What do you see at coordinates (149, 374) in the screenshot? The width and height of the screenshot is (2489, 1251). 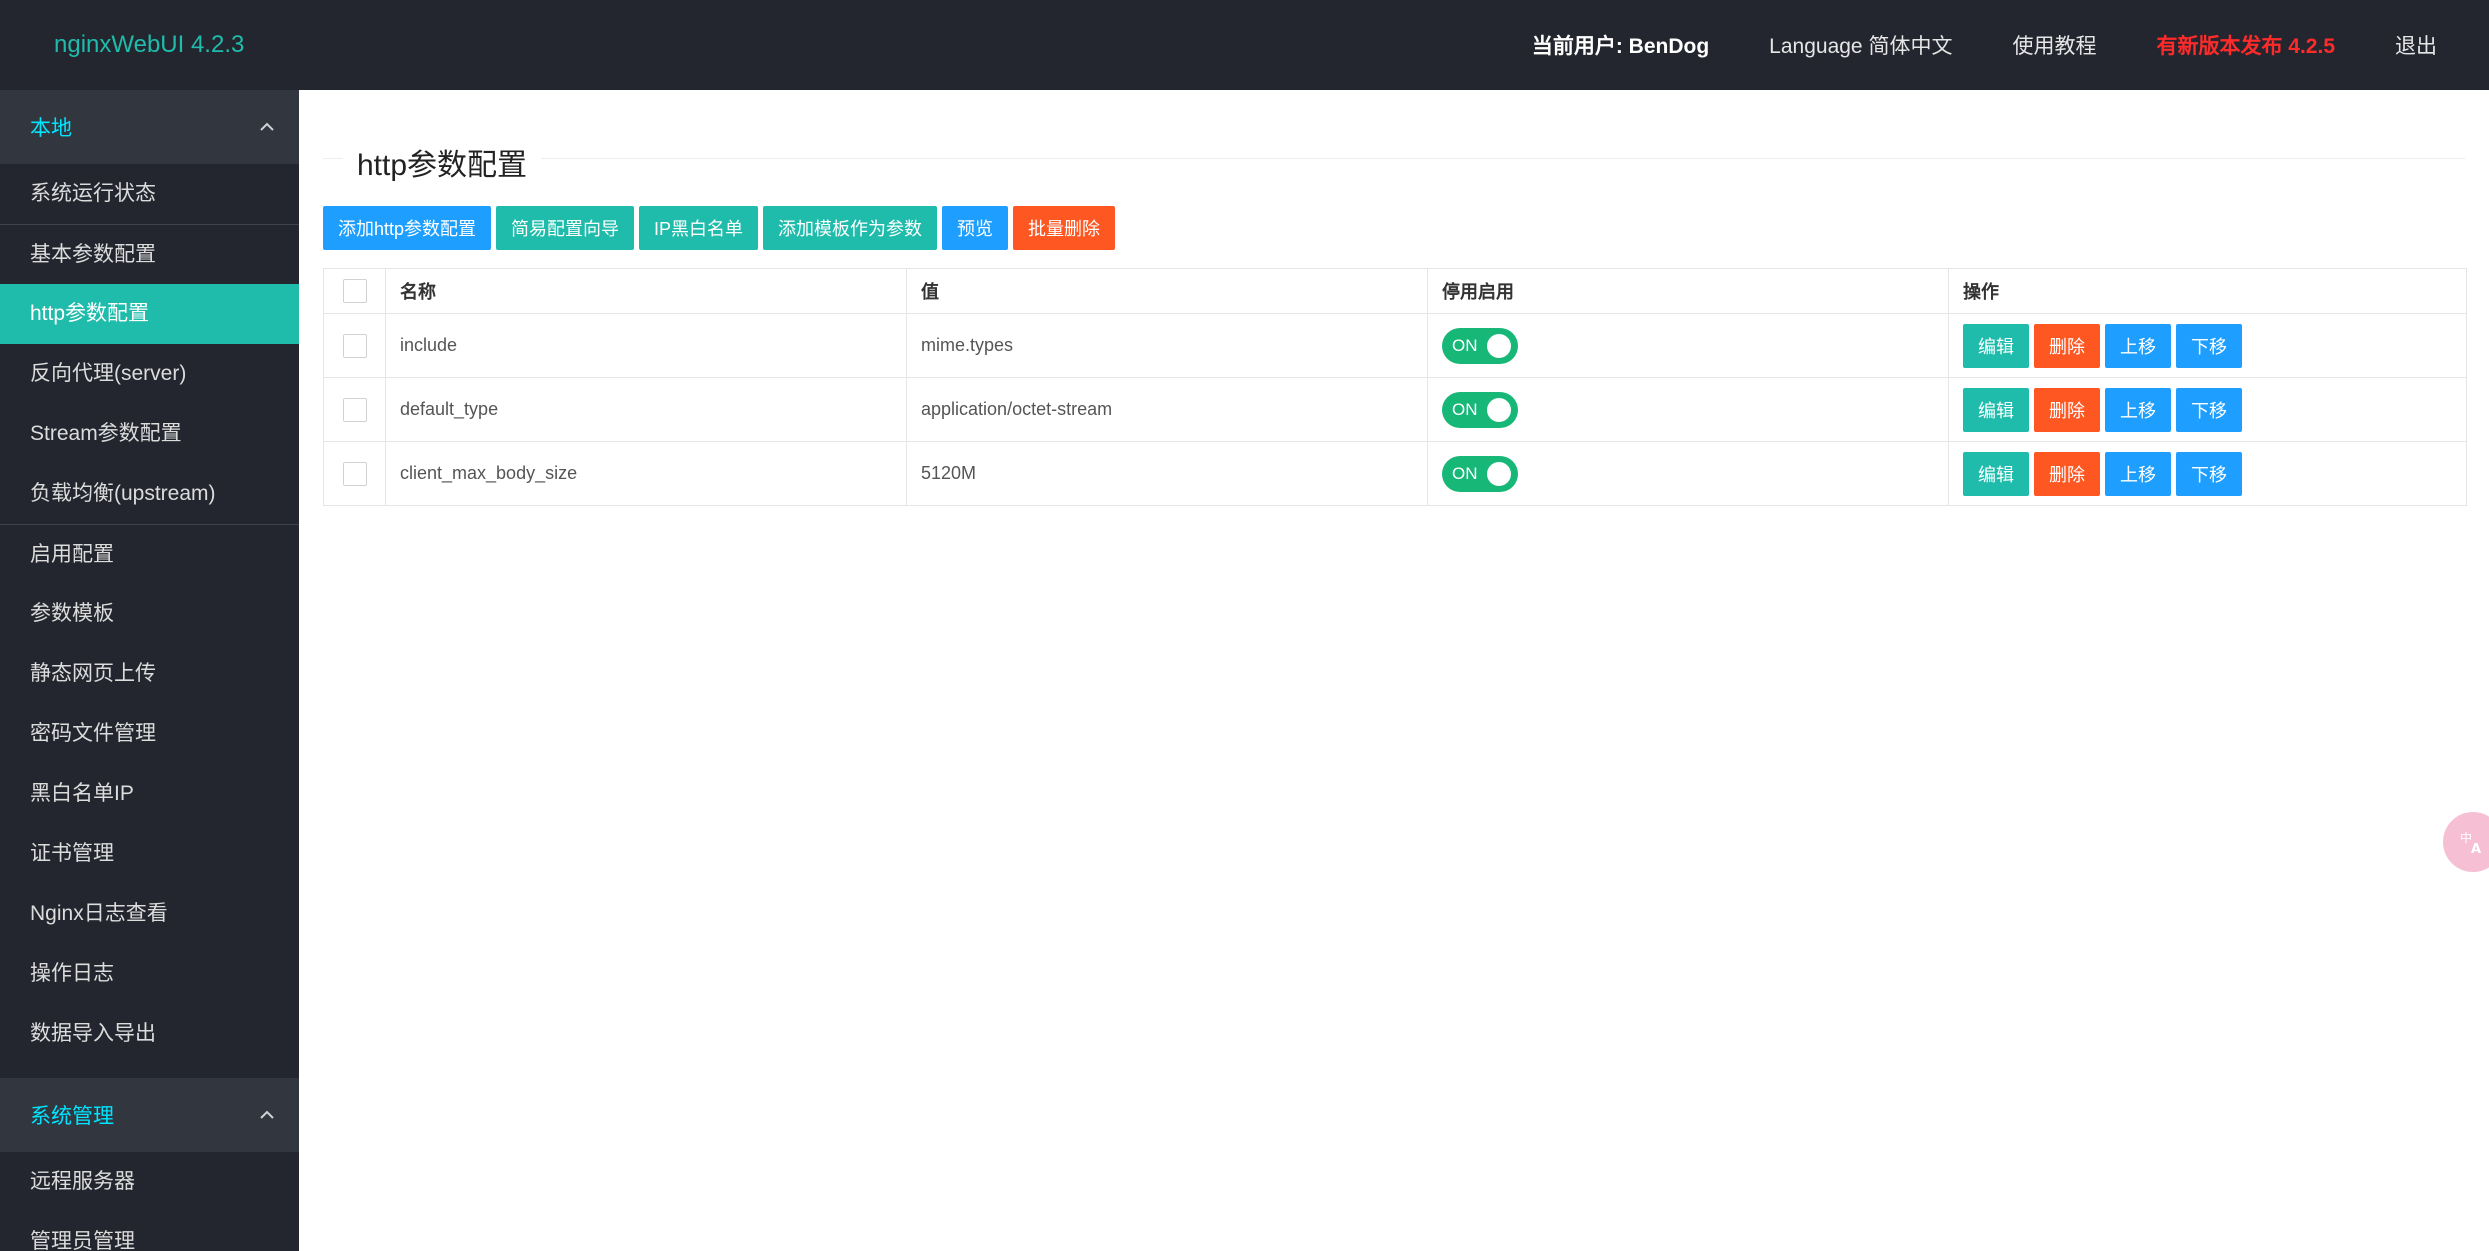 I see `sidebar-item-reverse-proxy: 反向代理(server)` at bounding box center [149, 374].